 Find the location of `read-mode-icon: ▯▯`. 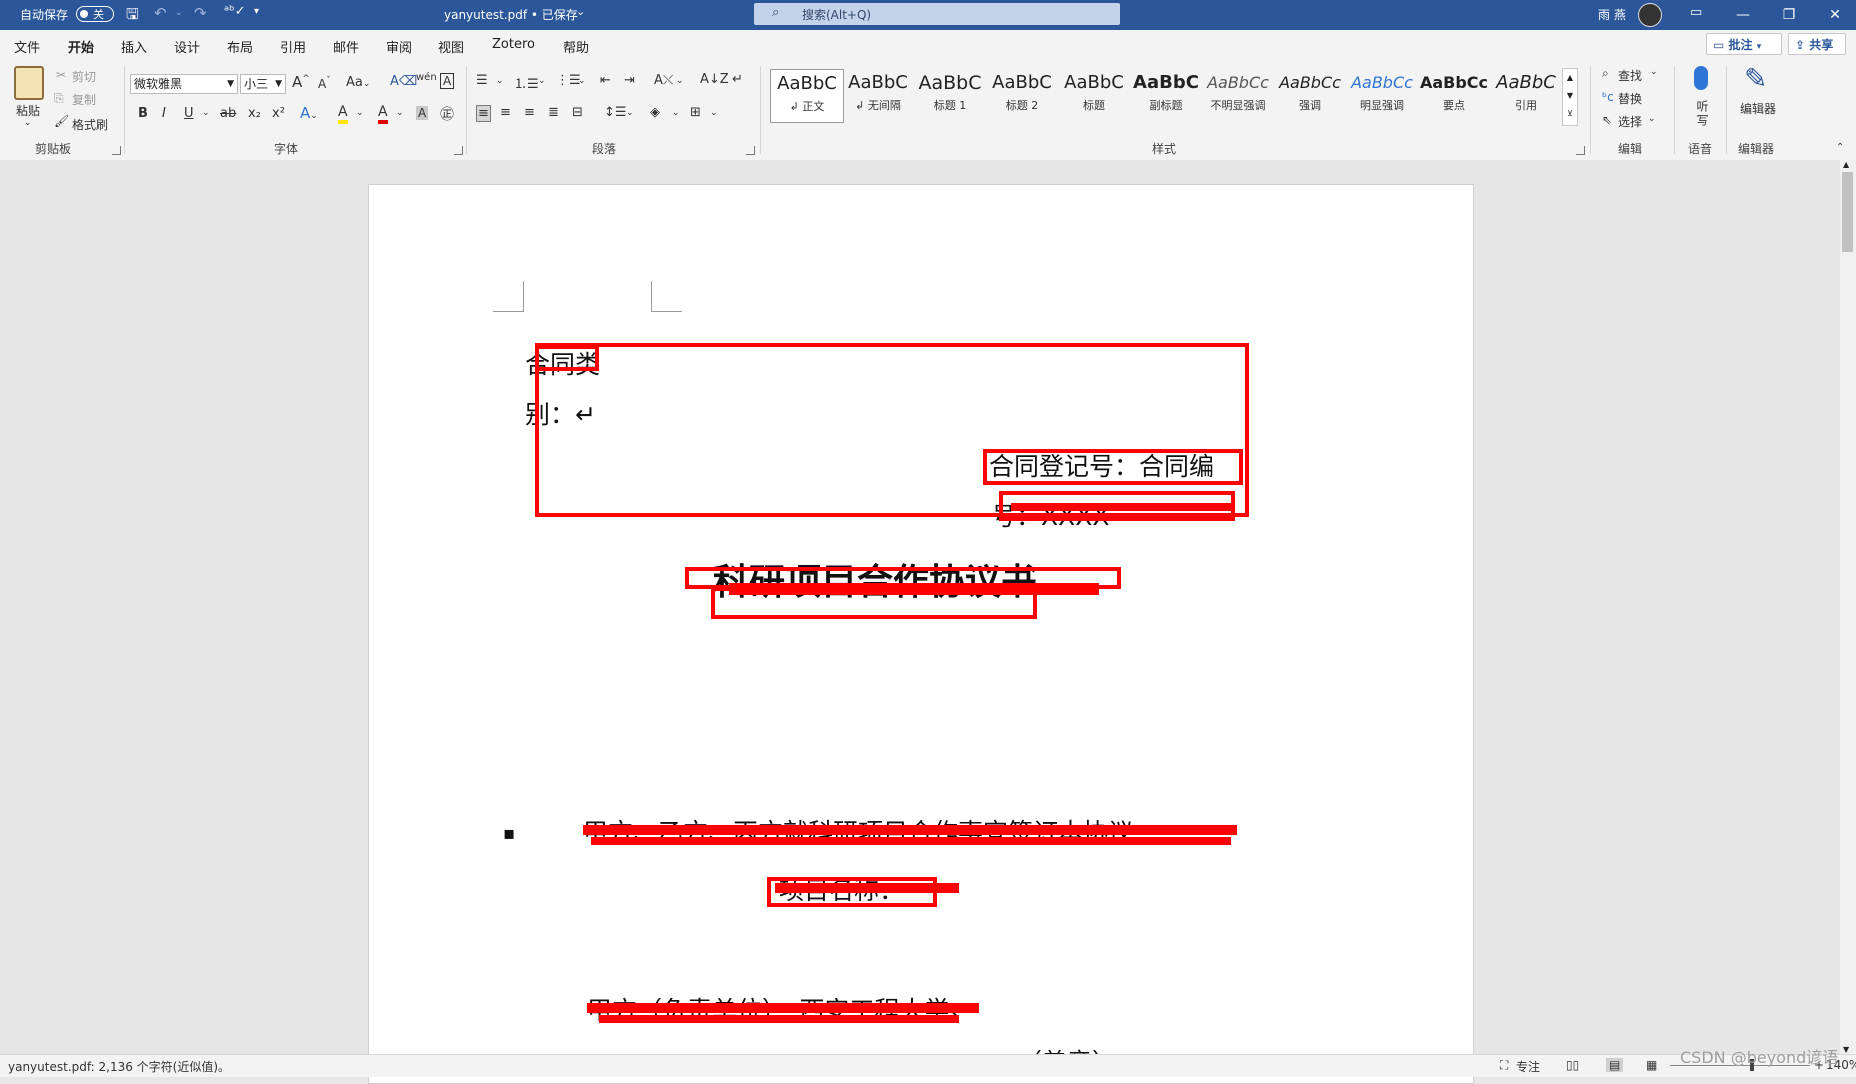

read-mode-icon: ▯▯ is located at coordinates (1572, 1065).